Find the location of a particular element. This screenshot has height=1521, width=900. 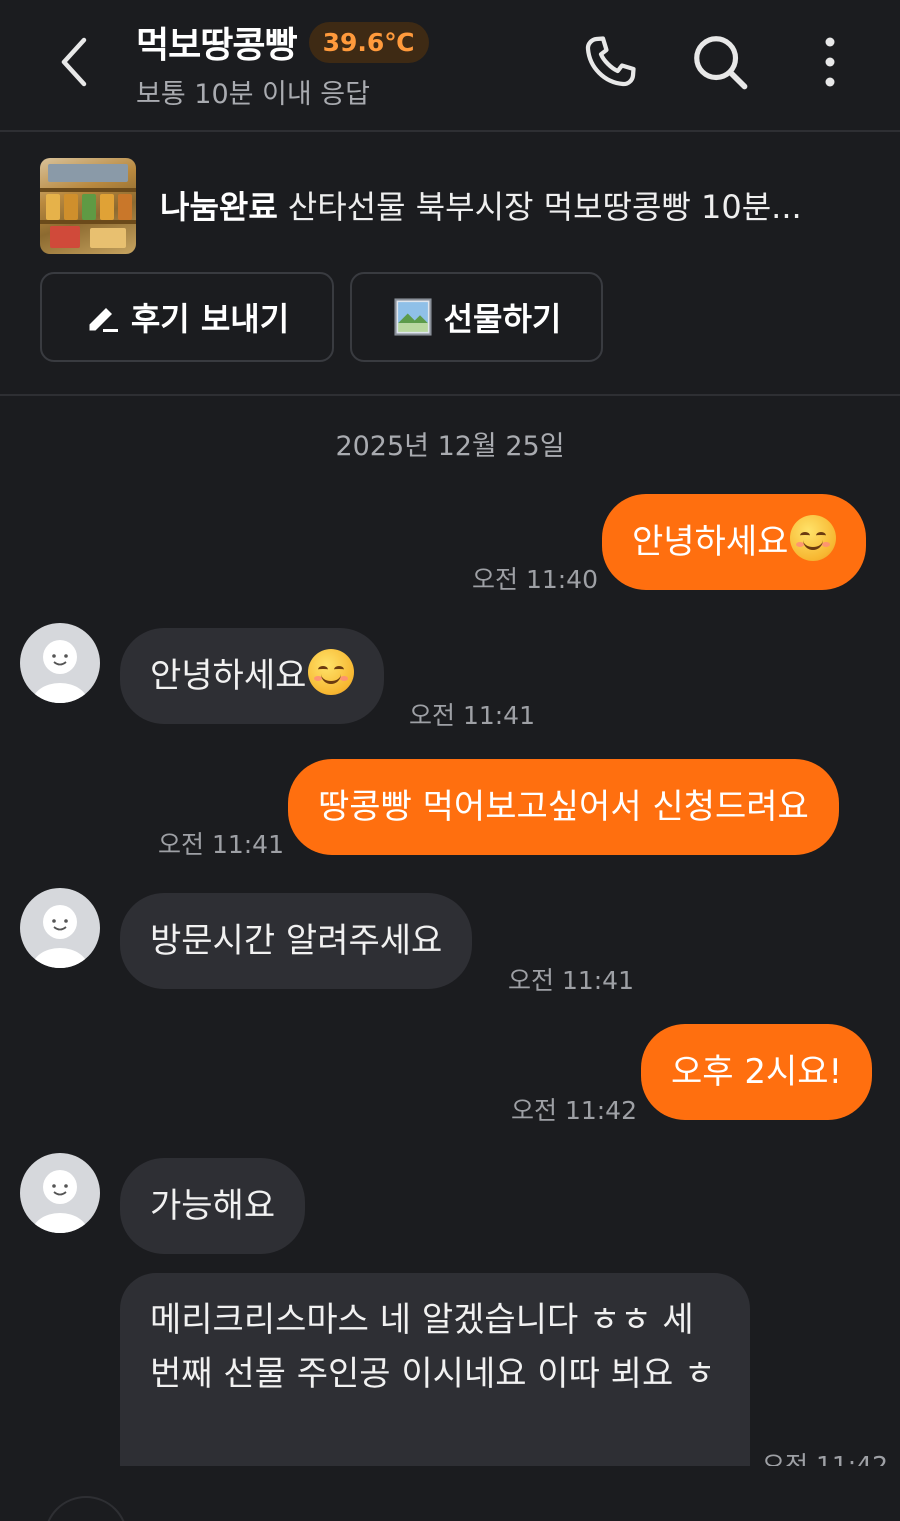

my-message-bubble: 땅콩빵 먹어보고싶어서 신청드려요 is located at coordinates (563, 807).